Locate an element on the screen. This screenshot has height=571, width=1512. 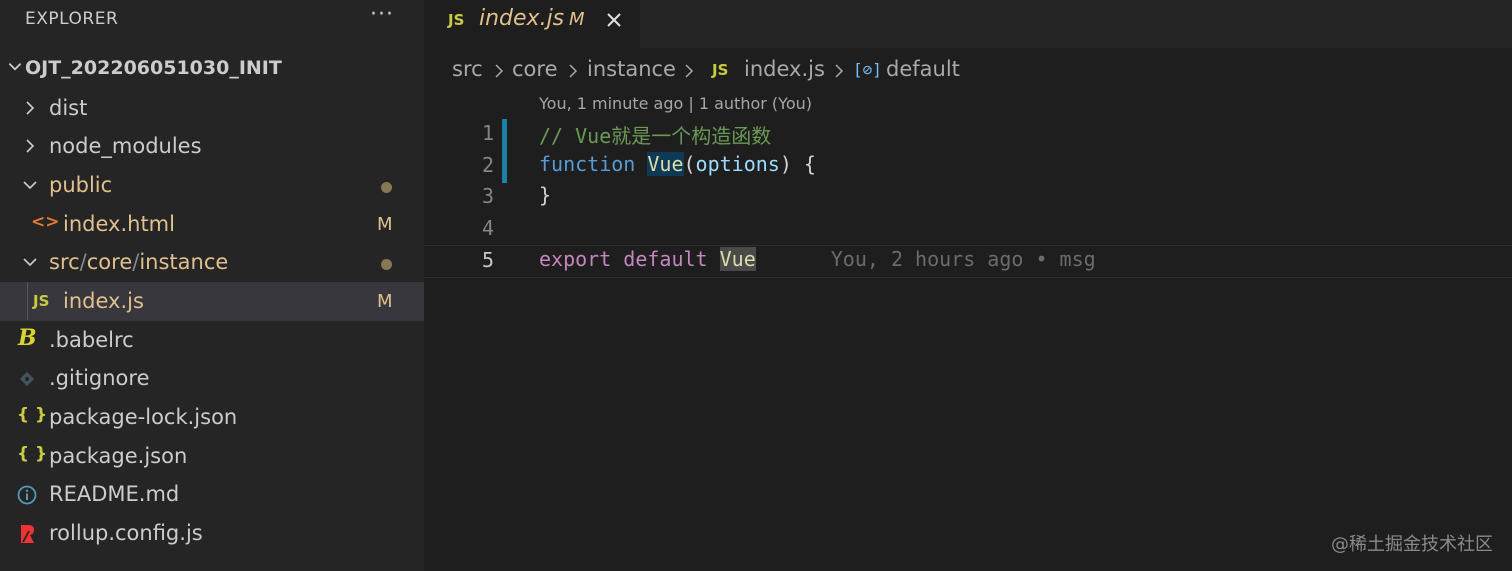
git-file-icon is located at coordinates (27, 379).